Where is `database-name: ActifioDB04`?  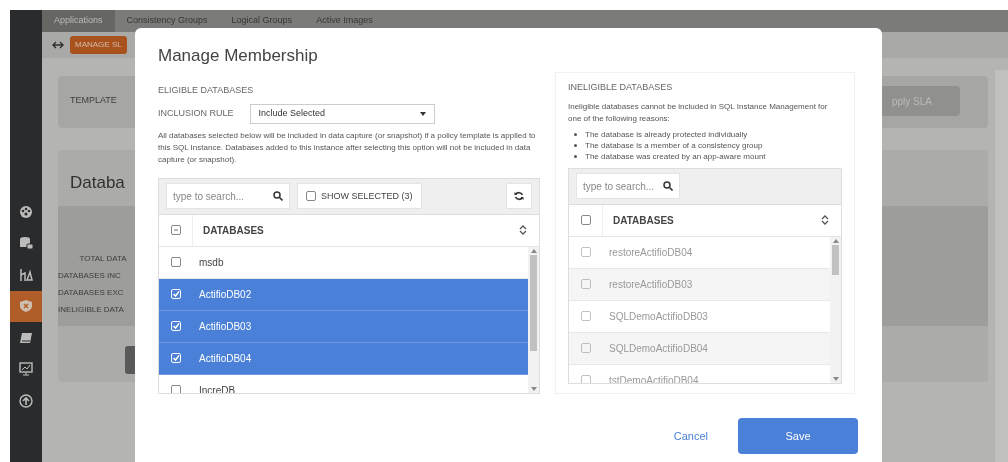 database-name: ActifioDB04 is located at coordinates (225, 358).